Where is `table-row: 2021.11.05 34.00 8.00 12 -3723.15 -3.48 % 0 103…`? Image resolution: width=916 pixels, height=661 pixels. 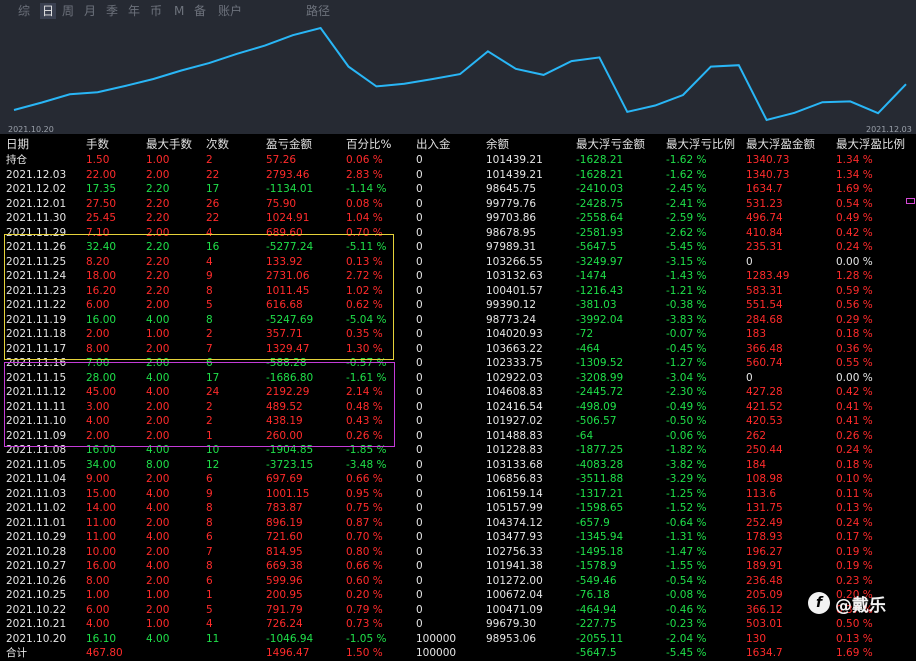
table-row: 2021.11.05 34.00 8.00 12 -3723.15 -3.48 % 0 103… is located at coordinates (458, 465).